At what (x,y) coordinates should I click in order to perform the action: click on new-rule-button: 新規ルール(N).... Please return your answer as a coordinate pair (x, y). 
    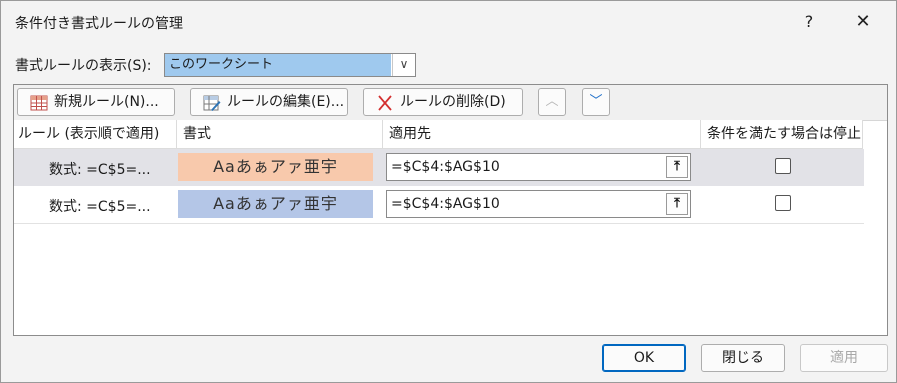
    Looking at the image, I should click on (96, 102).